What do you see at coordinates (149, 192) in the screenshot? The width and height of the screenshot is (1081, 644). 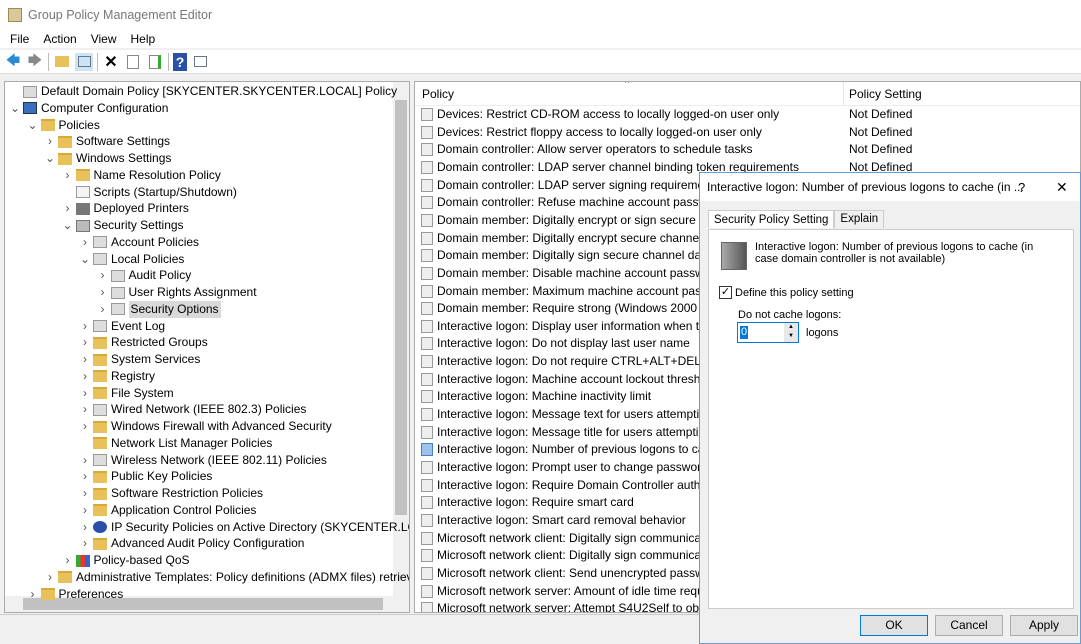 I see `tree-item: Scripts (Startup/Shutdown)` at bounding box center [149, 192].